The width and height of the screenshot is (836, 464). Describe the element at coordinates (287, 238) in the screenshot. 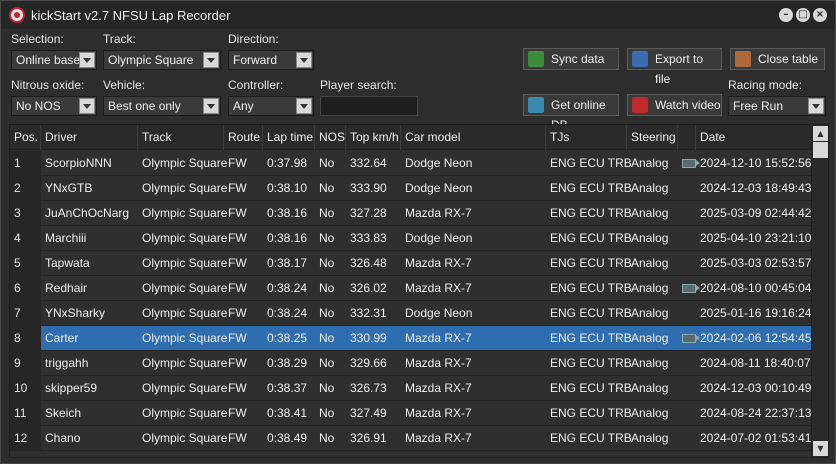

I see `lap-time-cell: 0:38.16` at that location.